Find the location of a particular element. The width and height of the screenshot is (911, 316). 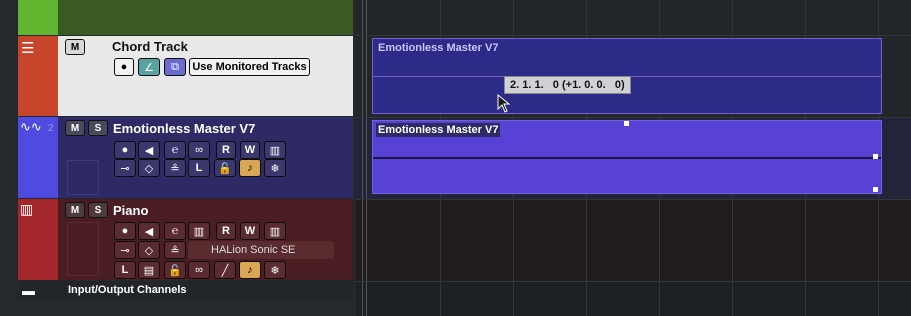

instrument-selector: HALion Sonic SE is located at coordinates (261, 250).